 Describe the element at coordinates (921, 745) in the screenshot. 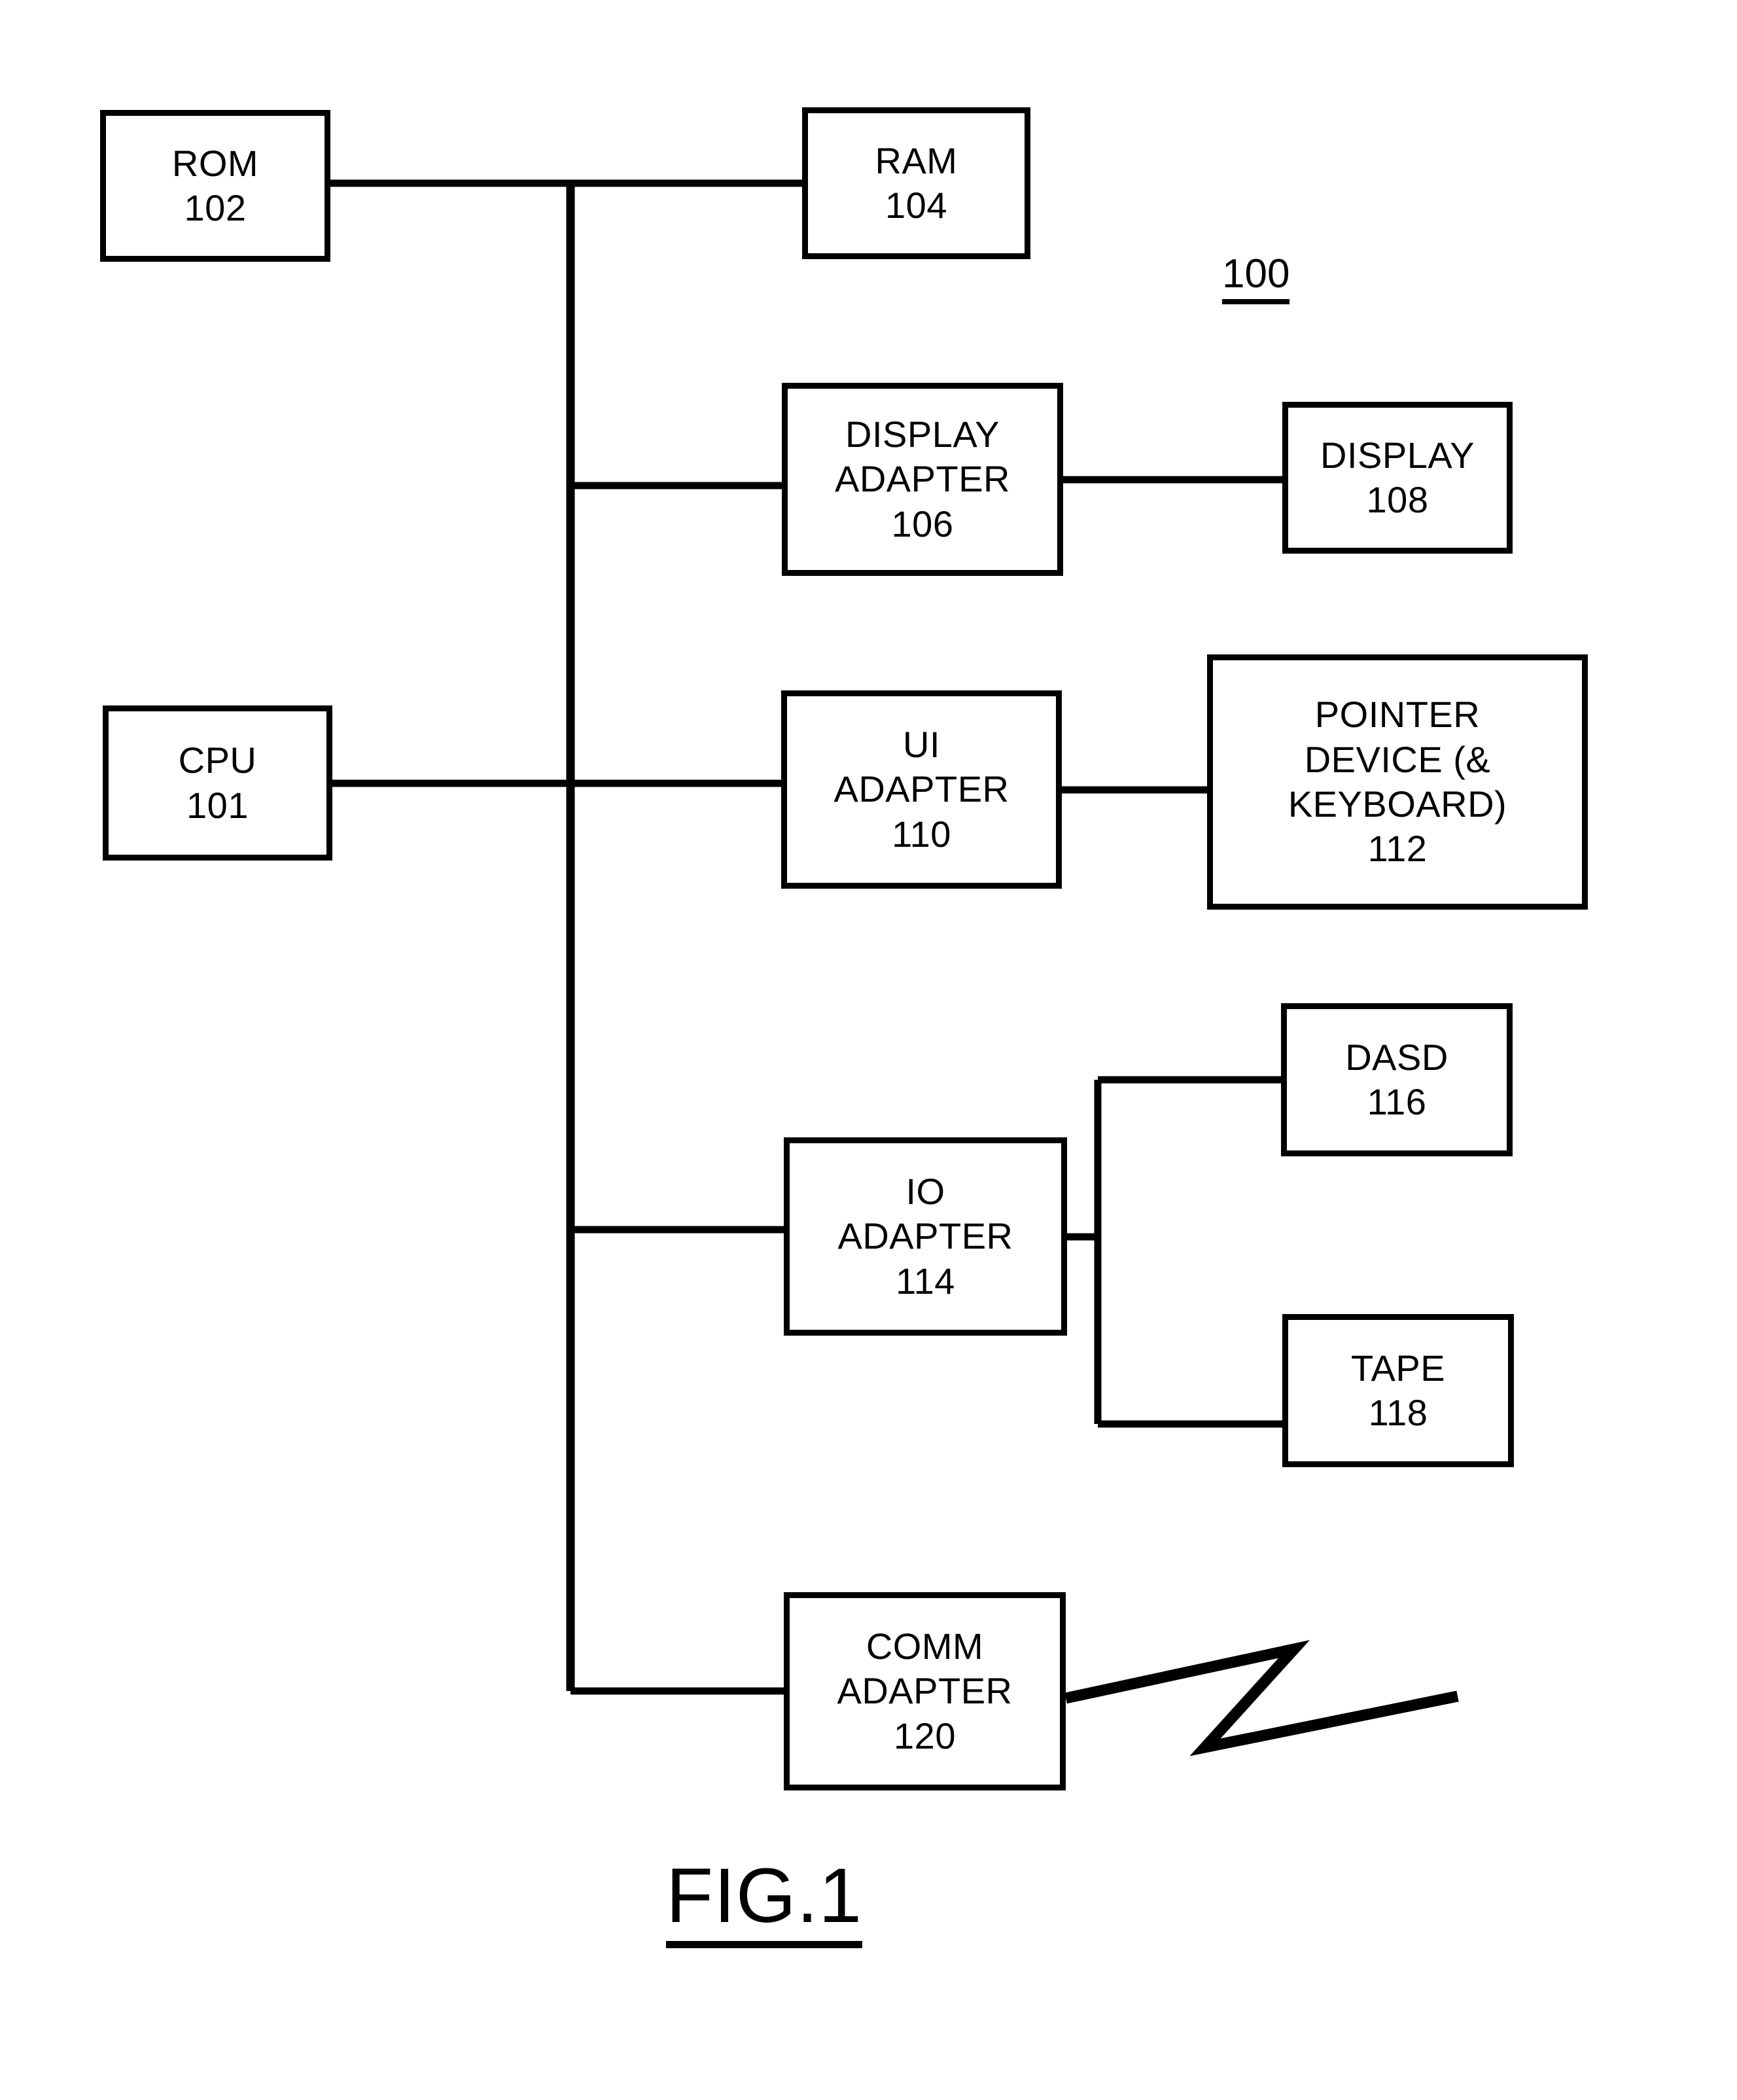

I see `node-ui-adapter-line: UI` at that location.